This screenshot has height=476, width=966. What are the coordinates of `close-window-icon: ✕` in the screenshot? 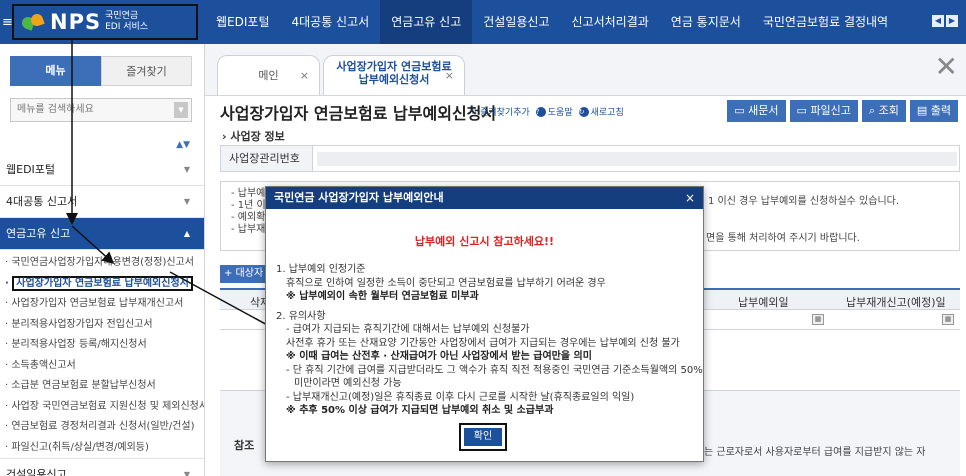 It's located at (946, 67).